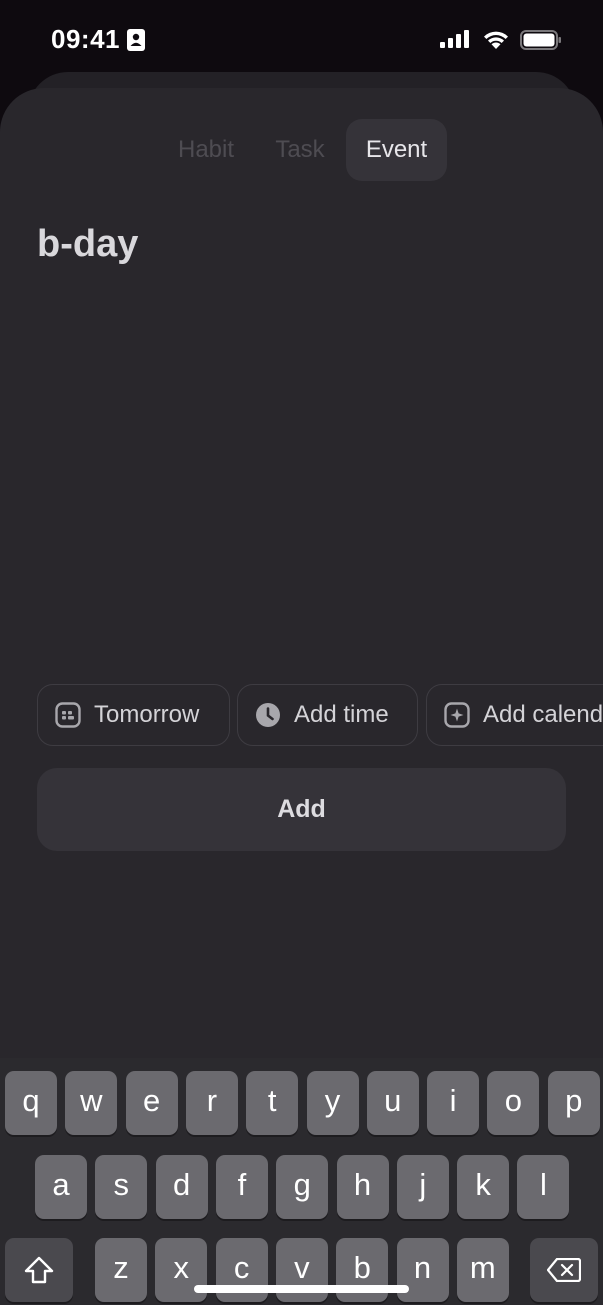 The width and height of the screenshot is (603, 1305). Describe the element at coordinates (332, 1103) in the screenshot. I see `key-y: y` at that location.